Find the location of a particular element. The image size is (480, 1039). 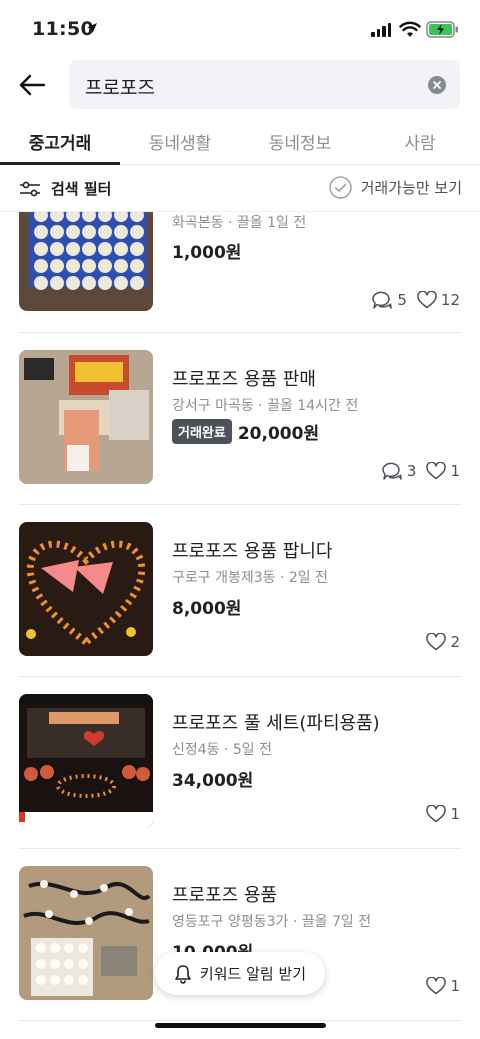

like-count-value: 2 is located at coordinates (455, 642).